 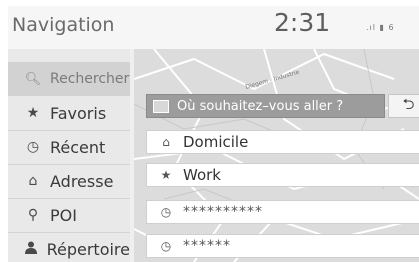 What do you see at coordinates (260, 106) in the screenshot?
I see `search-placeholder: Où souhaitez–vous aller ?` at bounding box center [260, 106].